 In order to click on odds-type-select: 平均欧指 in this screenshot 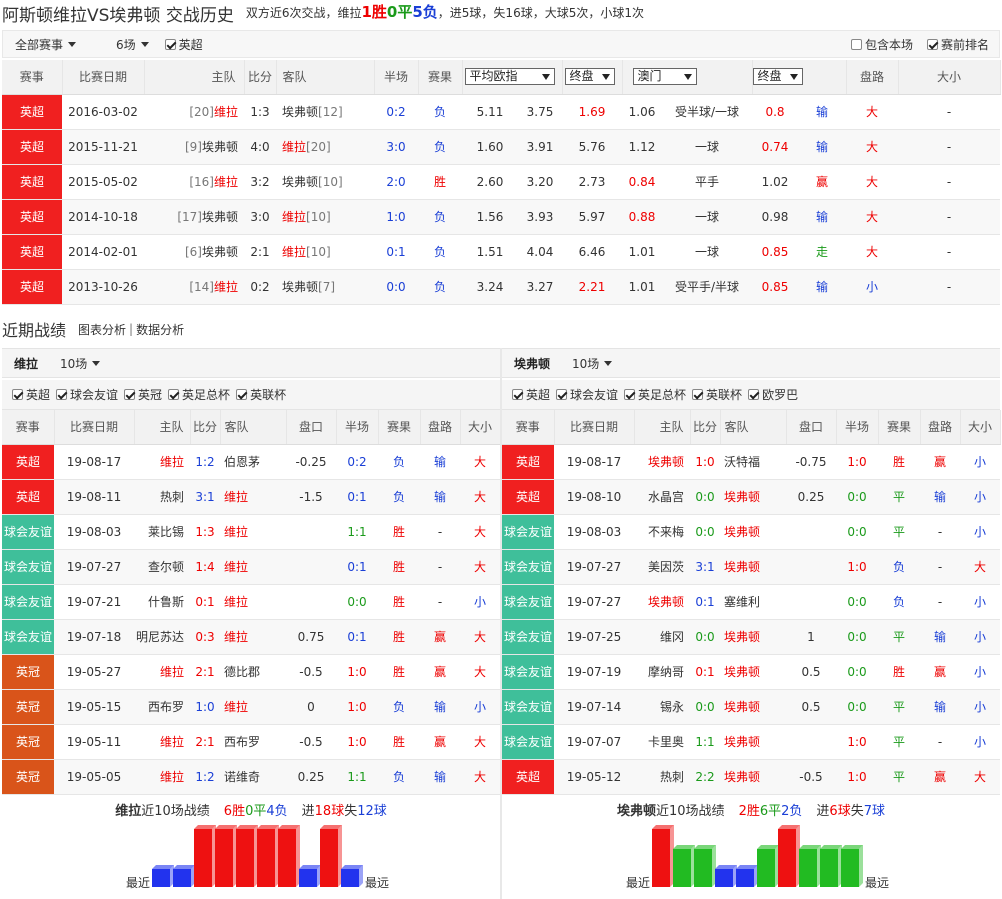, I will do `click(509, 77)`.